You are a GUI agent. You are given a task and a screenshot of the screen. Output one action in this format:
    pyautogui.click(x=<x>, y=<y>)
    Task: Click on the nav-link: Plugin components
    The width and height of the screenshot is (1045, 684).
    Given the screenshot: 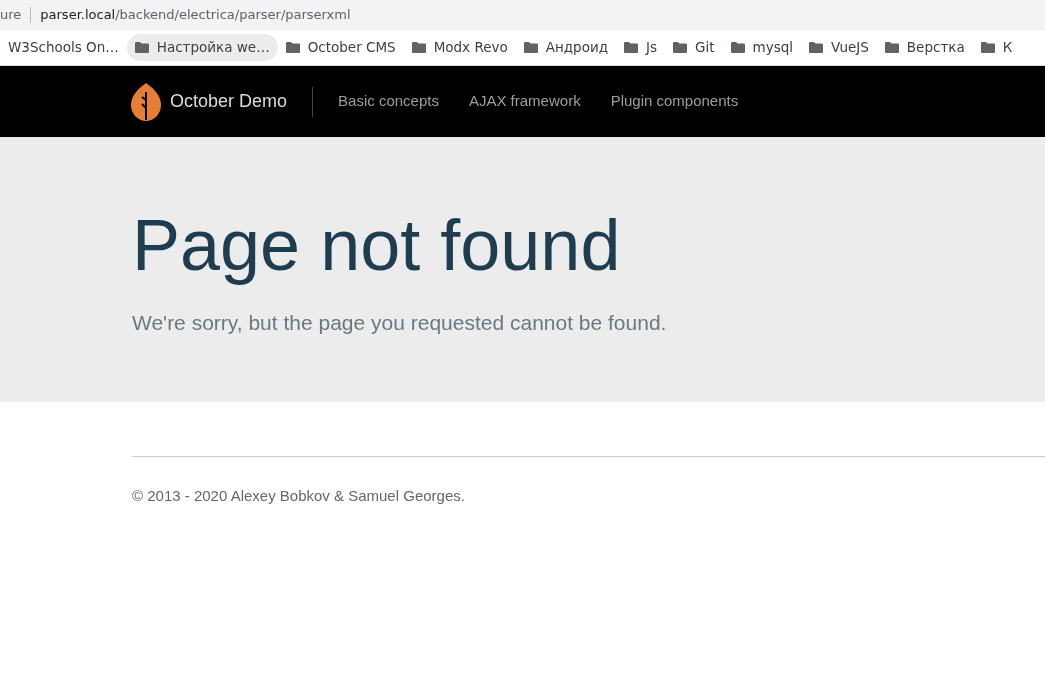 What is the action you would take?
    pyautogui.click(x=674, y=101)
    